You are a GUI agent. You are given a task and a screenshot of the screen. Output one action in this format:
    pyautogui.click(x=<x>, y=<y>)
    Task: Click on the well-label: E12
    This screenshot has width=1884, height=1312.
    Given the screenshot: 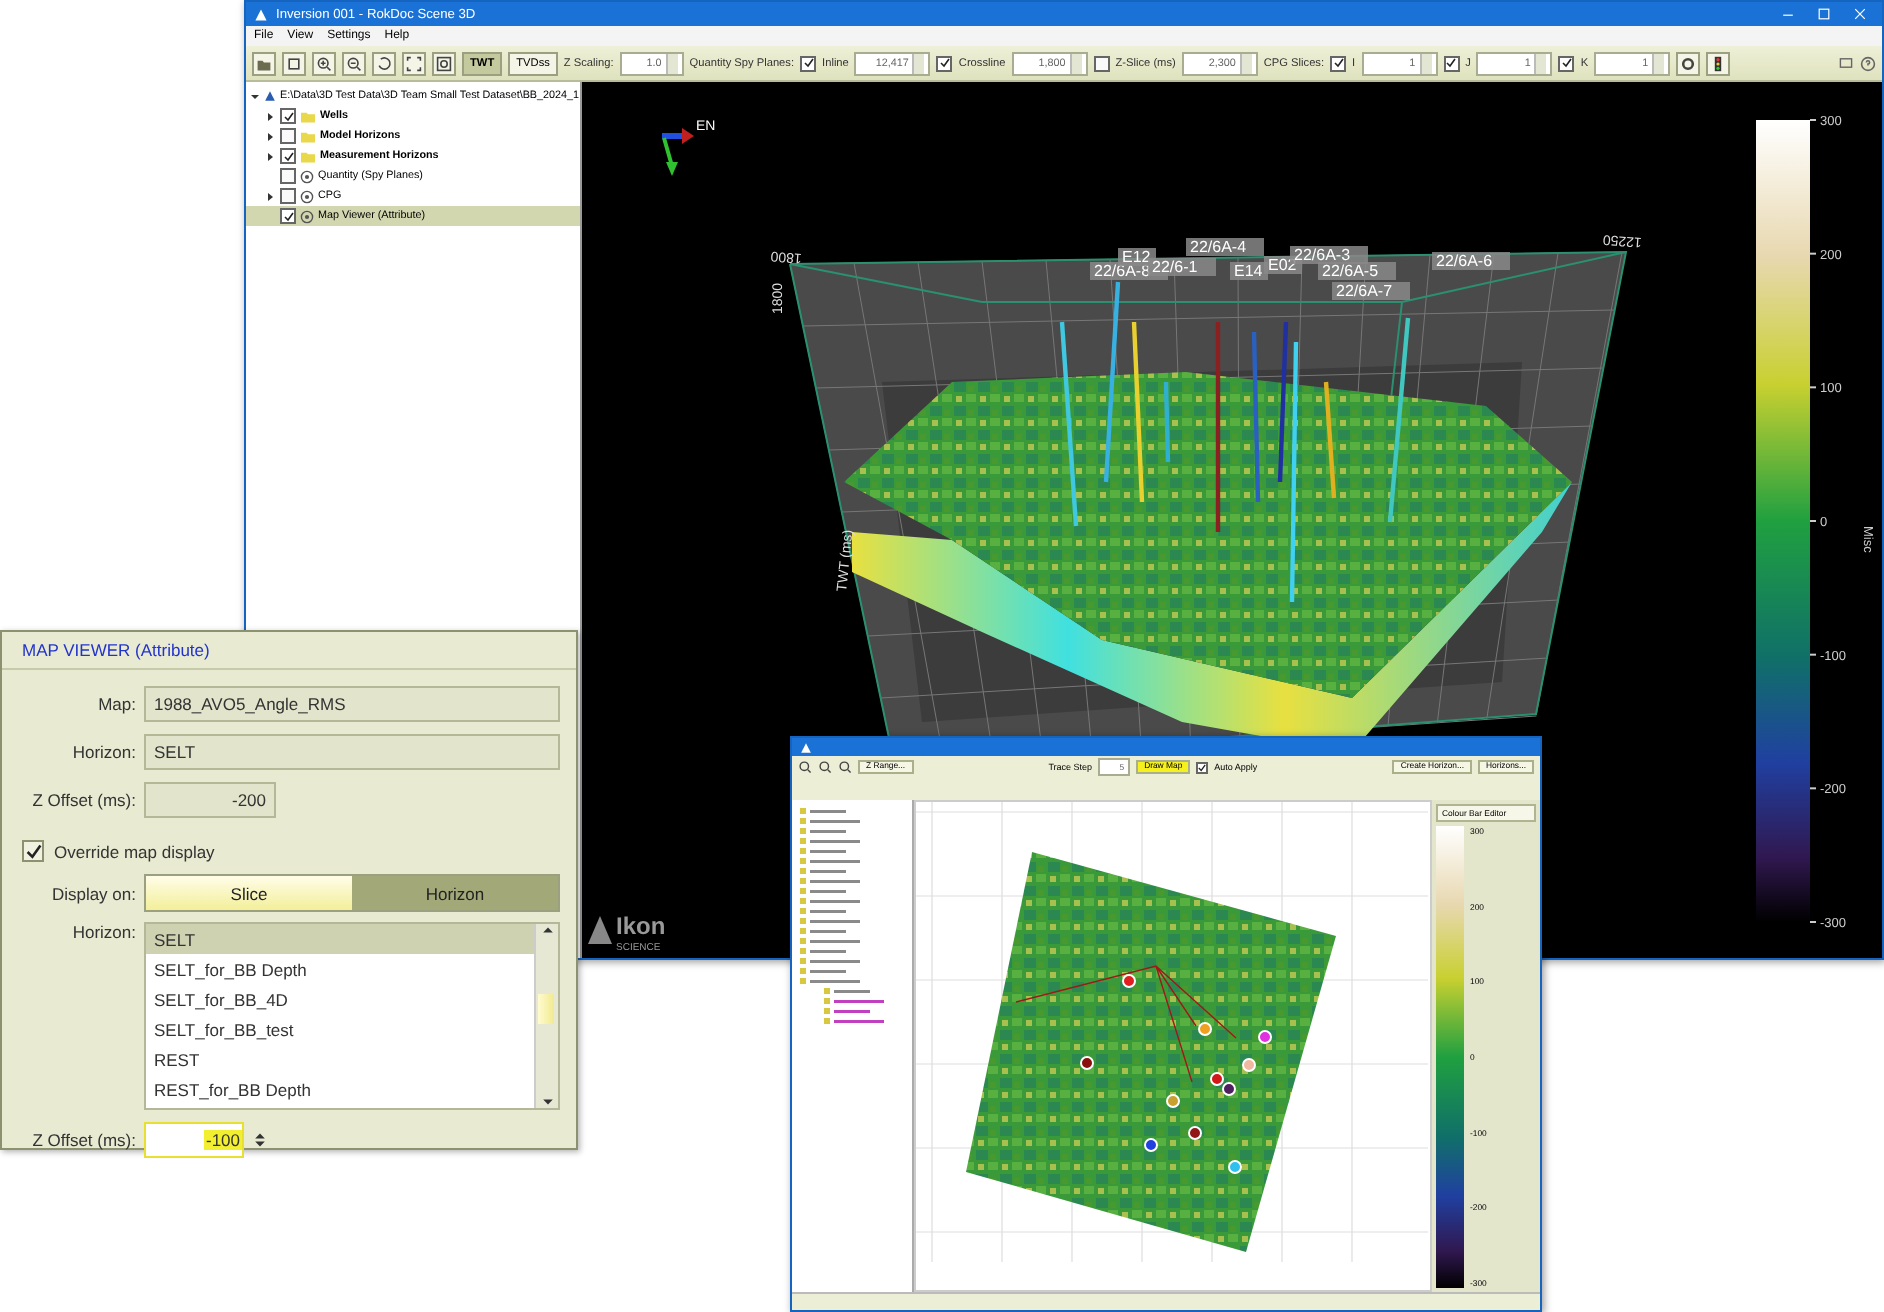 What is the action you would take?
    pyautogui.click(x=1137, y=257)
    